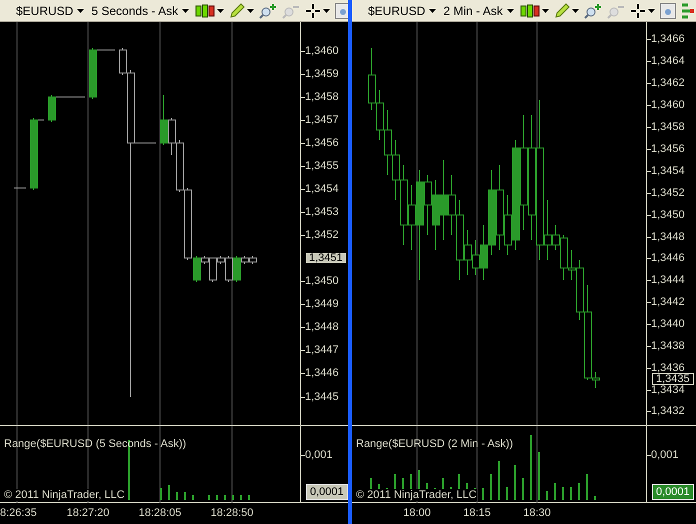  Describe the element at coordinates (18, 513) in the screenshot. I see `time-label: 8:26:35` at that location.